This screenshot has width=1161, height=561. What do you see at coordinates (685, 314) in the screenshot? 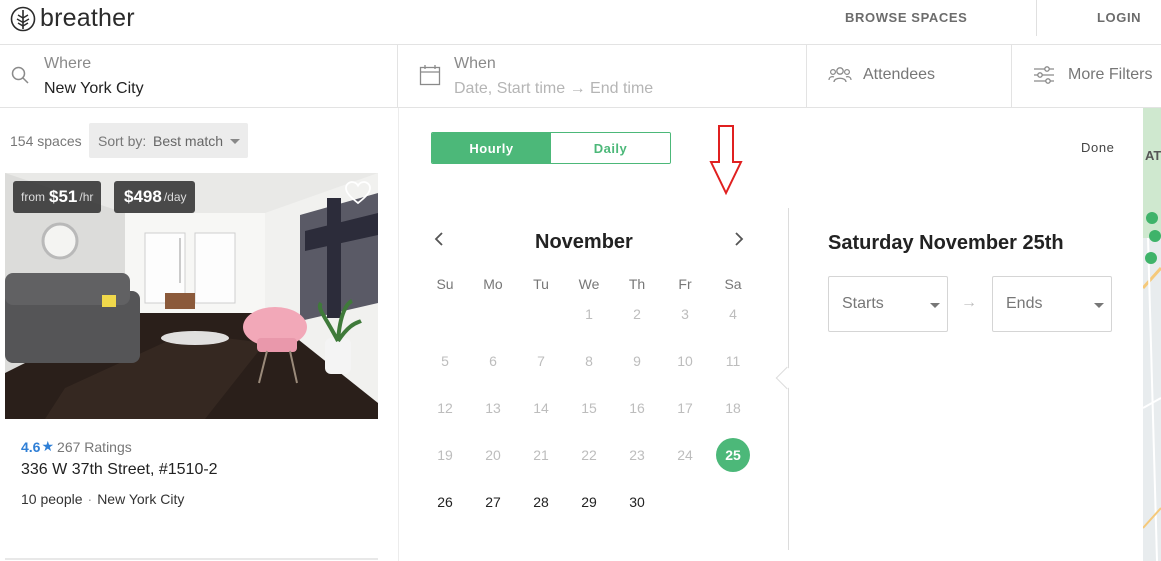
I see `calendar-day-3: 3` at bounding box center [685, 314].